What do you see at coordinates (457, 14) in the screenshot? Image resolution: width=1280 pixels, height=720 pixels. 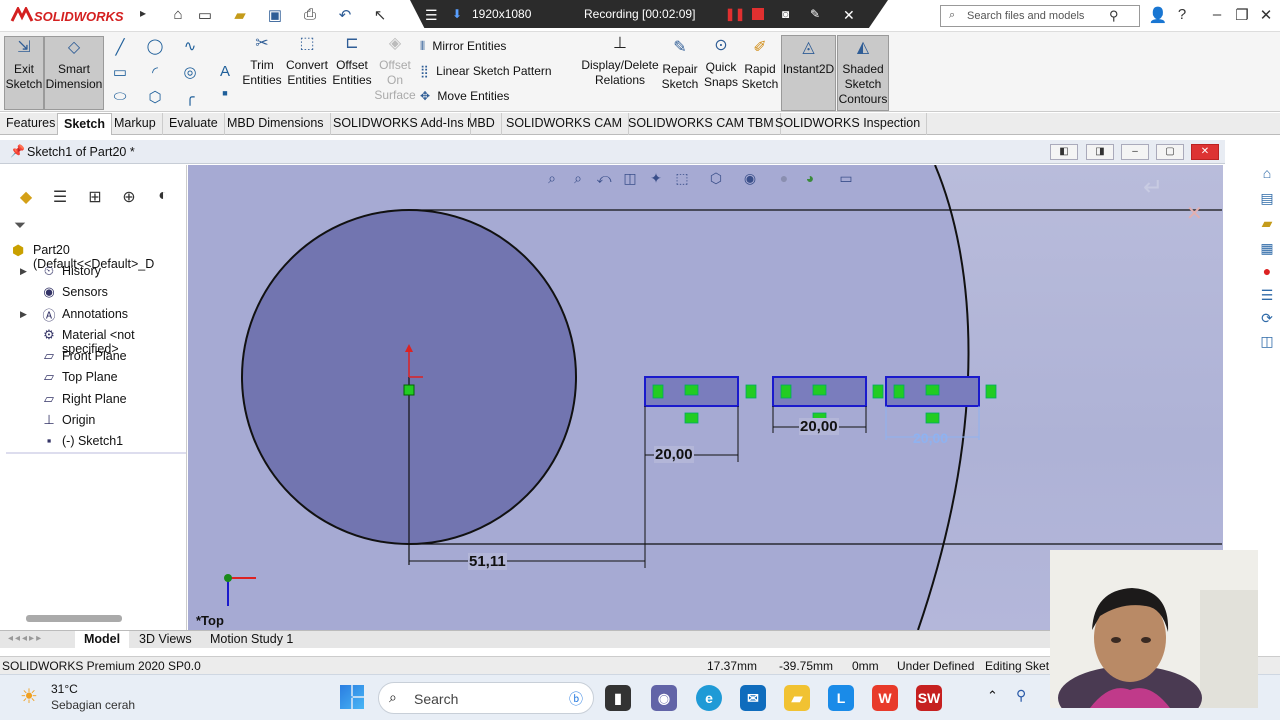 I see `pin-icon: ⬇` at bounding box center [457, 14].